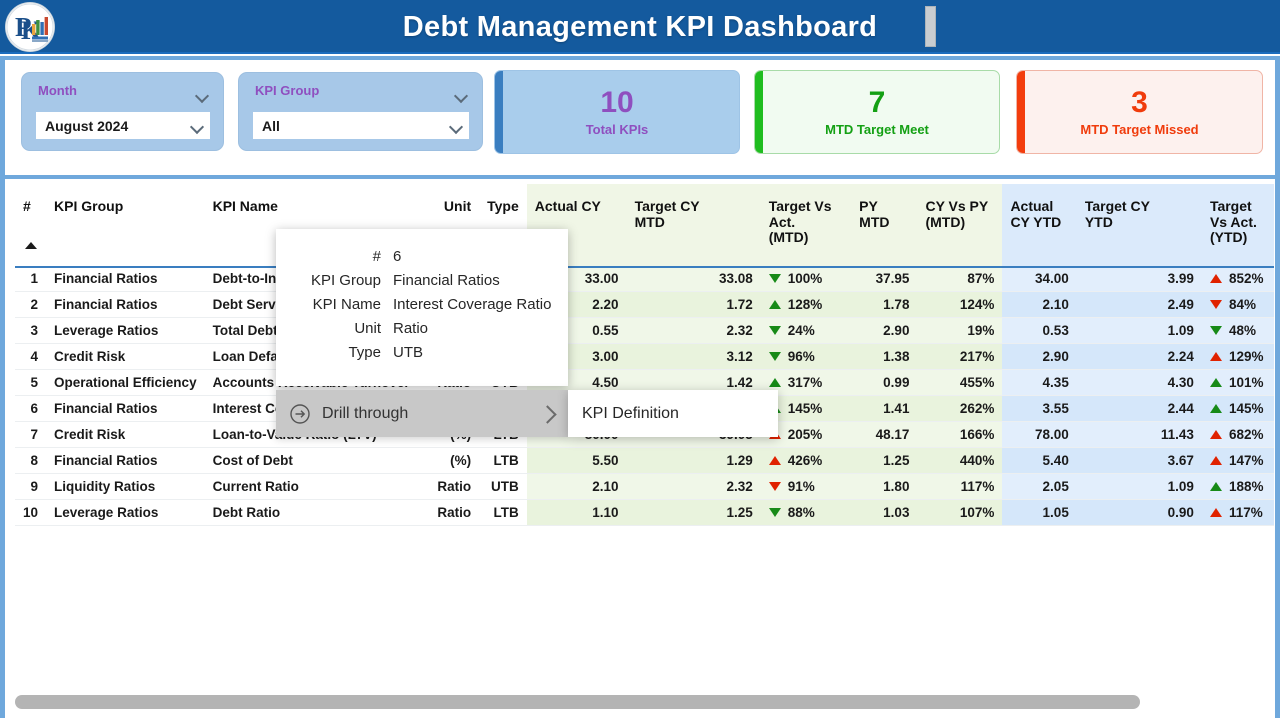 This screenshot has width=1280, height=718. Describe the element at coordinates (31, 245) in the screenshot. I see `sort-ascending-icon` at that location.